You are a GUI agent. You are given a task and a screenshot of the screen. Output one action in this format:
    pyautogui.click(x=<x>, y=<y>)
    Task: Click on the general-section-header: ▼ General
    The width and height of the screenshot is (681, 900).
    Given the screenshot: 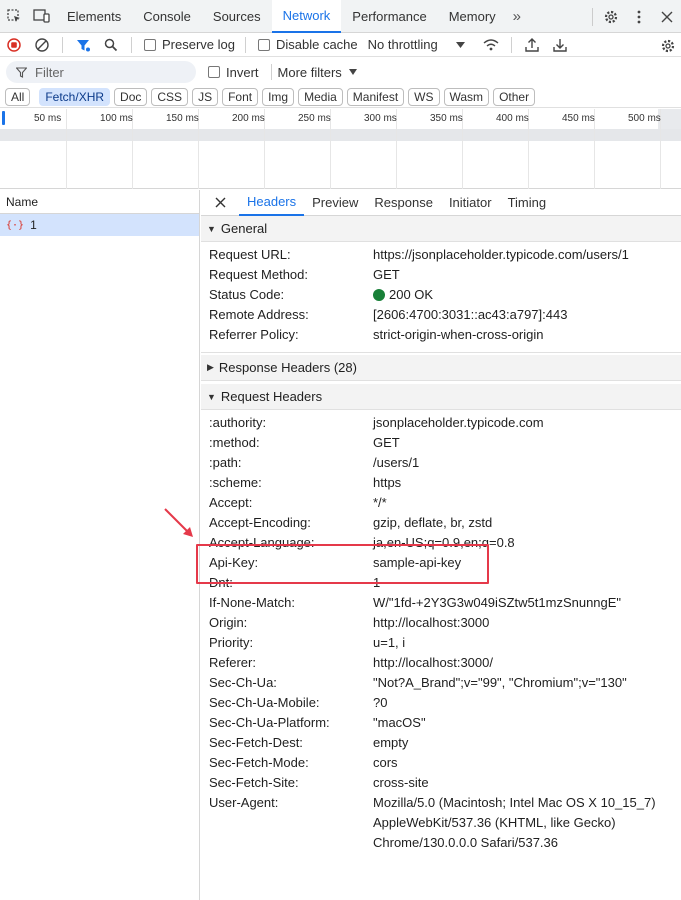 What is the action you would take?
    pyautogui.click(x=441, y=229)
    